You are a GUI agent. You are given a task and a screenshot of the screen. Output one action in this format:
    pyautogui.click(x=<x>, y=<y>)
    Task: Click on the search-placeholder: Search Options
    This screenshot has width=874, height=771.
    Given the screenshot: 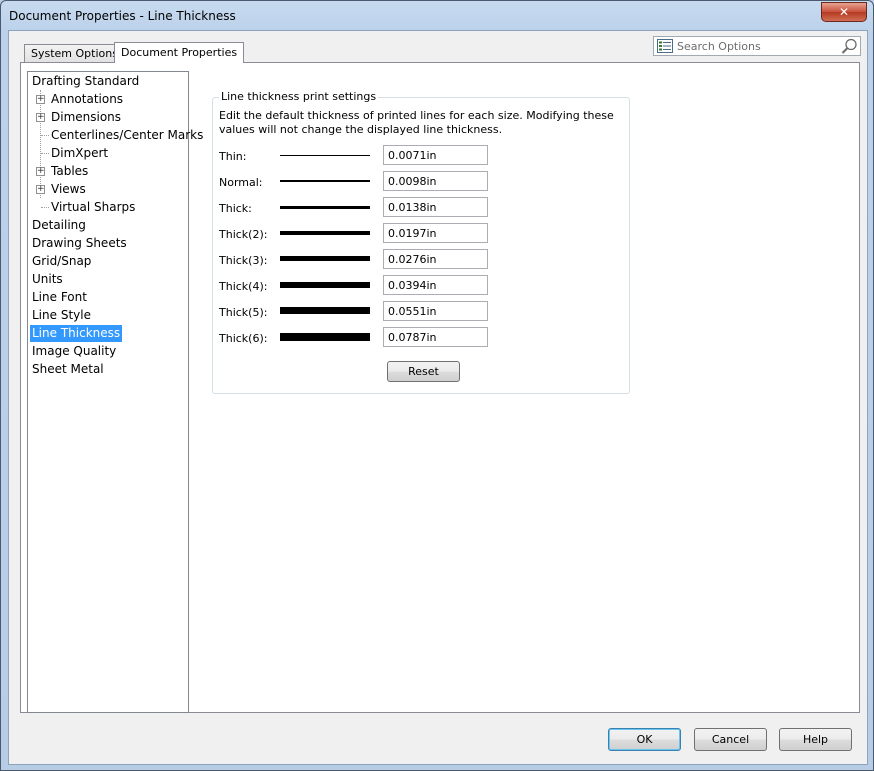 What is the action you would take?
    pyautogui.click(x=719, y=46)
    